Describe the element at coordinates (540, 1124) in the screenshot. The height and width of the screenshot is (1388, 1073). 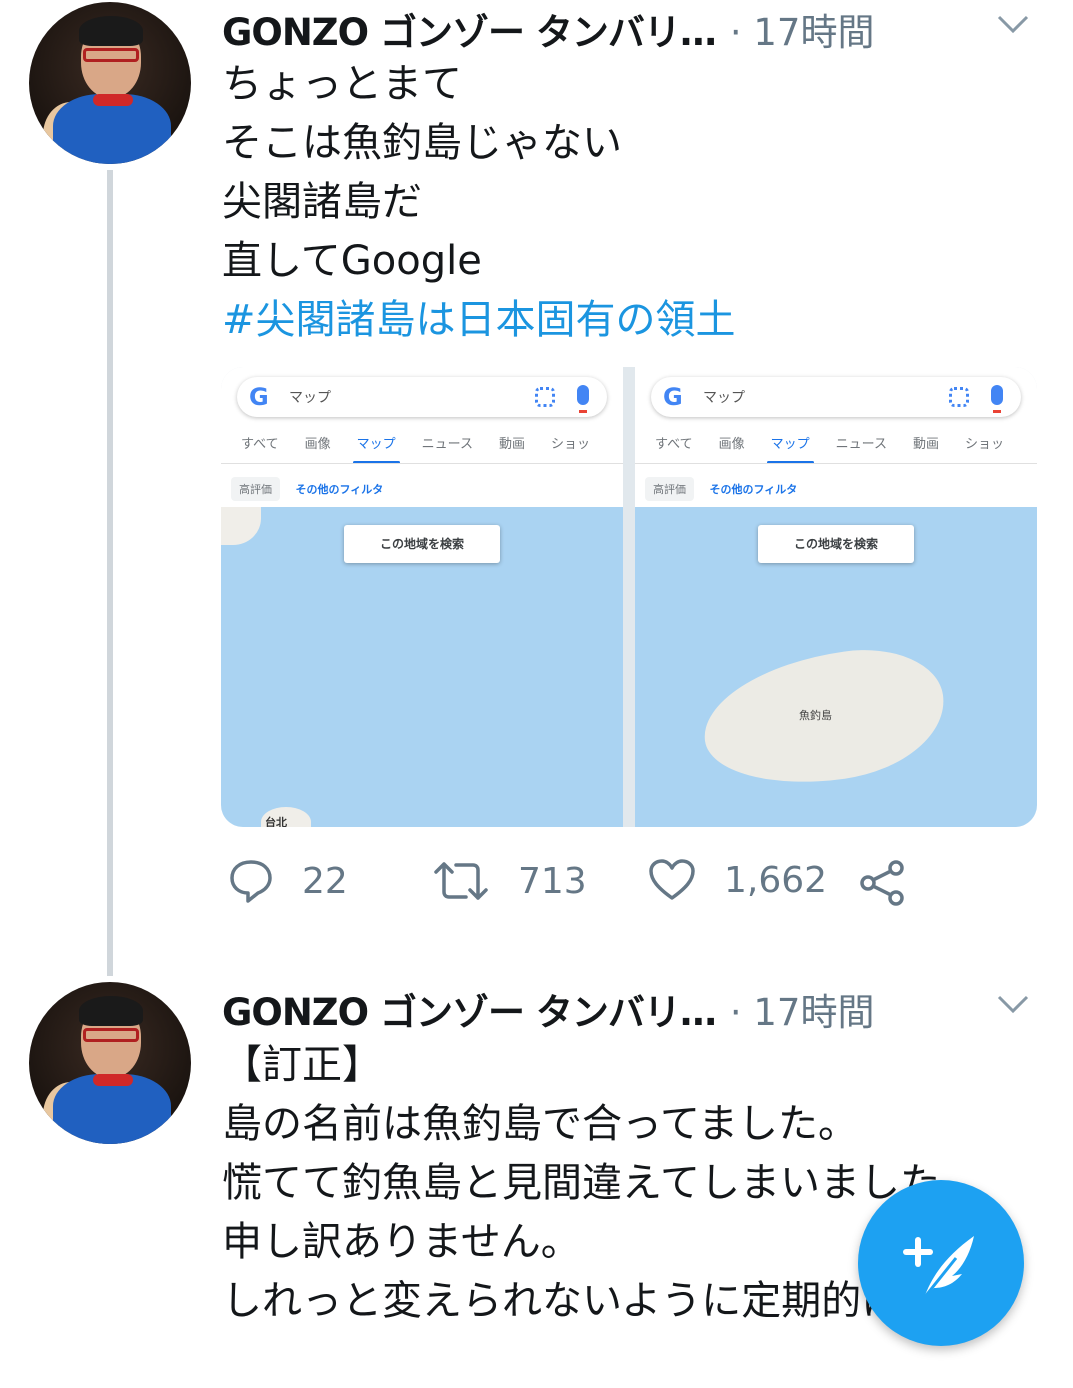
I see `tweet-line: 島の名前は魚釣島で合ってました。` at that location.